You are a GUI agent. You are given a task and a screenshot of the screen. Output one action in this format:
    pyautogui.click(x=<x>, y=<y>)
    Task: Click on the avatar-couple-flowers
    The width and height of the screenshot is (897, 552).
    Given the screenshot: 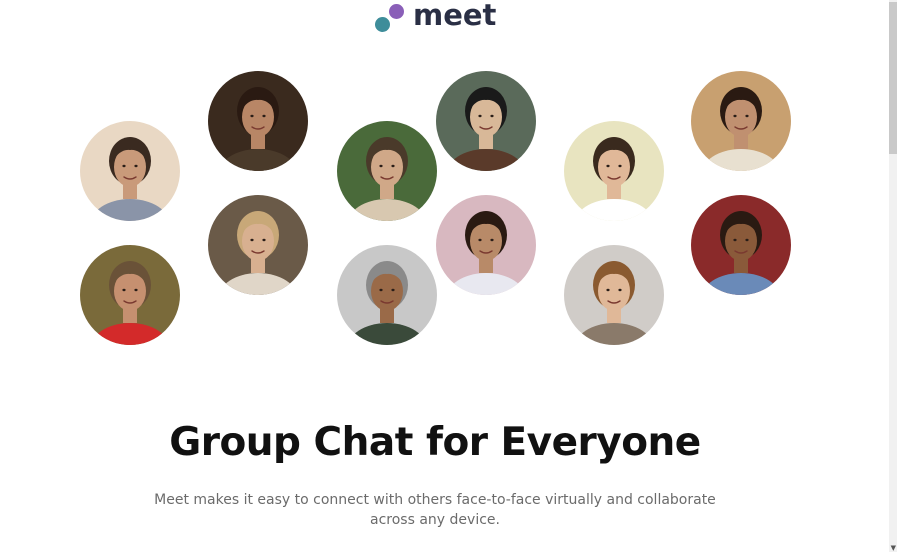 What is the action you would take?
    pyautogui.click(x=741, y=121)
    